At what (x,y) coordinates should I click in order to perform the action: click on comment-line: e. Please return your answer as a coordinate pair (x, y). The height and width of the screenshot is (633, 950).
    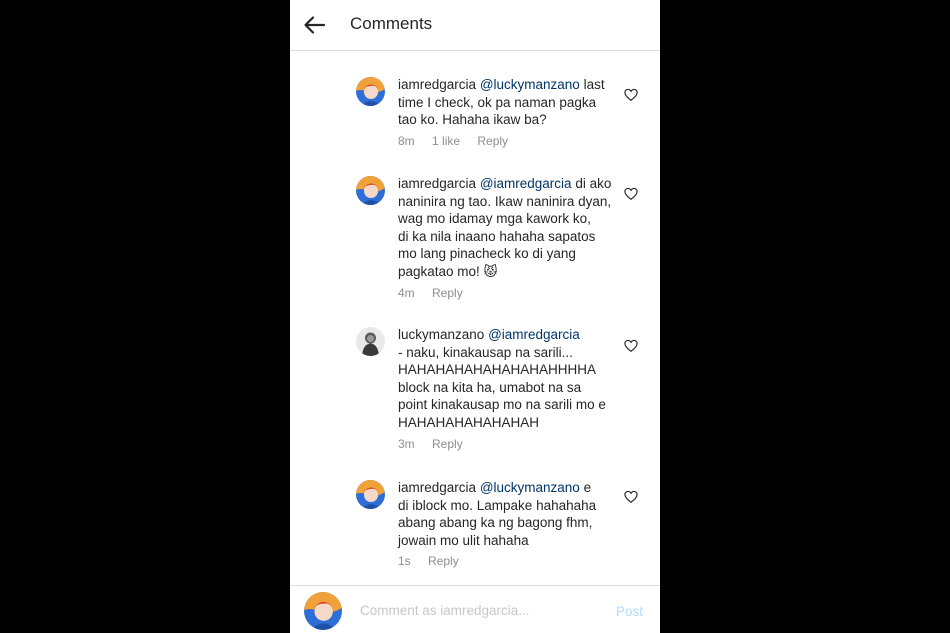
    Looking at the image, I should click on (585, 487).